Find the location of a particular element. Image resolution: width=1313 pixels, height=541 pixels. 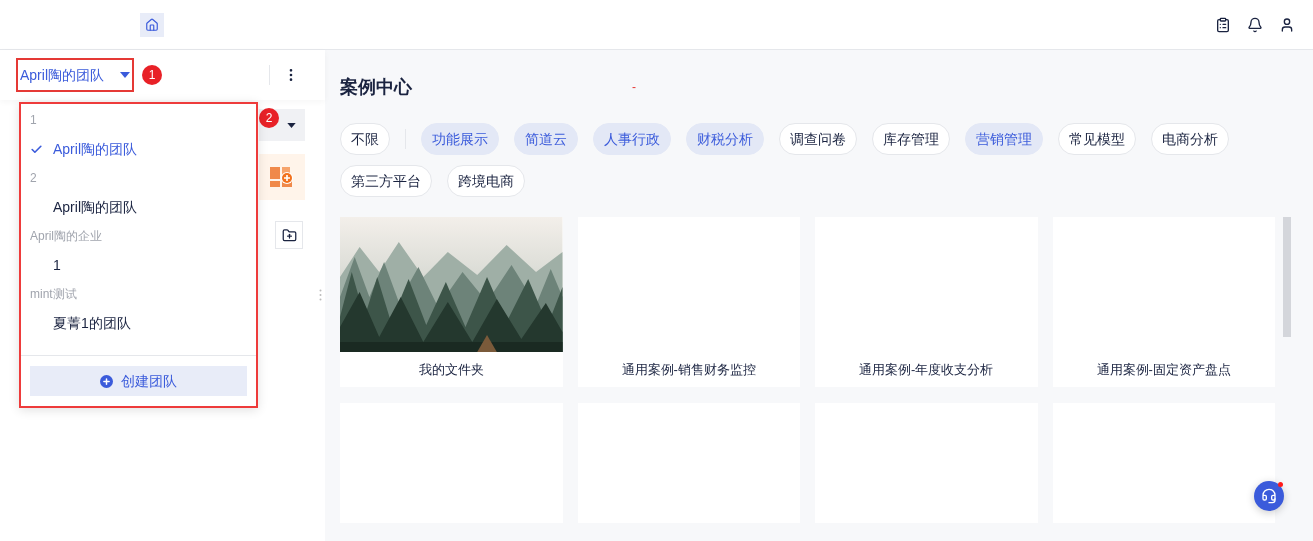

folder-plus-icon is located at coordinates (289, 235).